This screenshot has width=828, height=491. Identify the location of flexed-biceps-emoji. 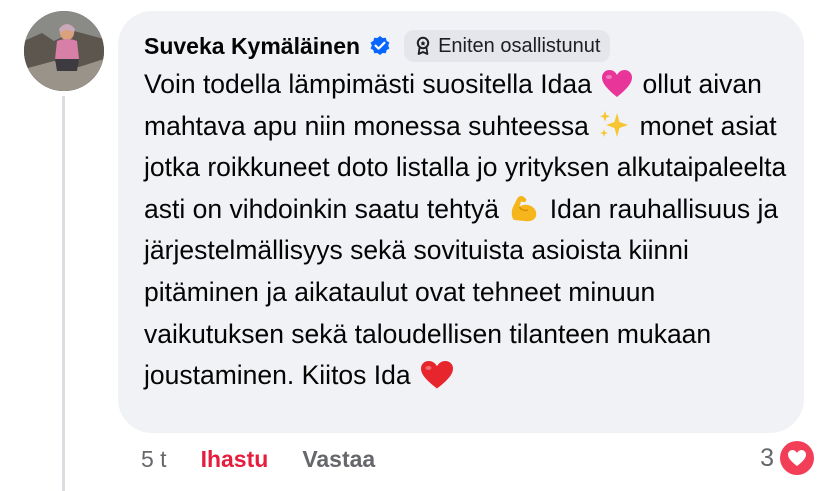
(524, 208).